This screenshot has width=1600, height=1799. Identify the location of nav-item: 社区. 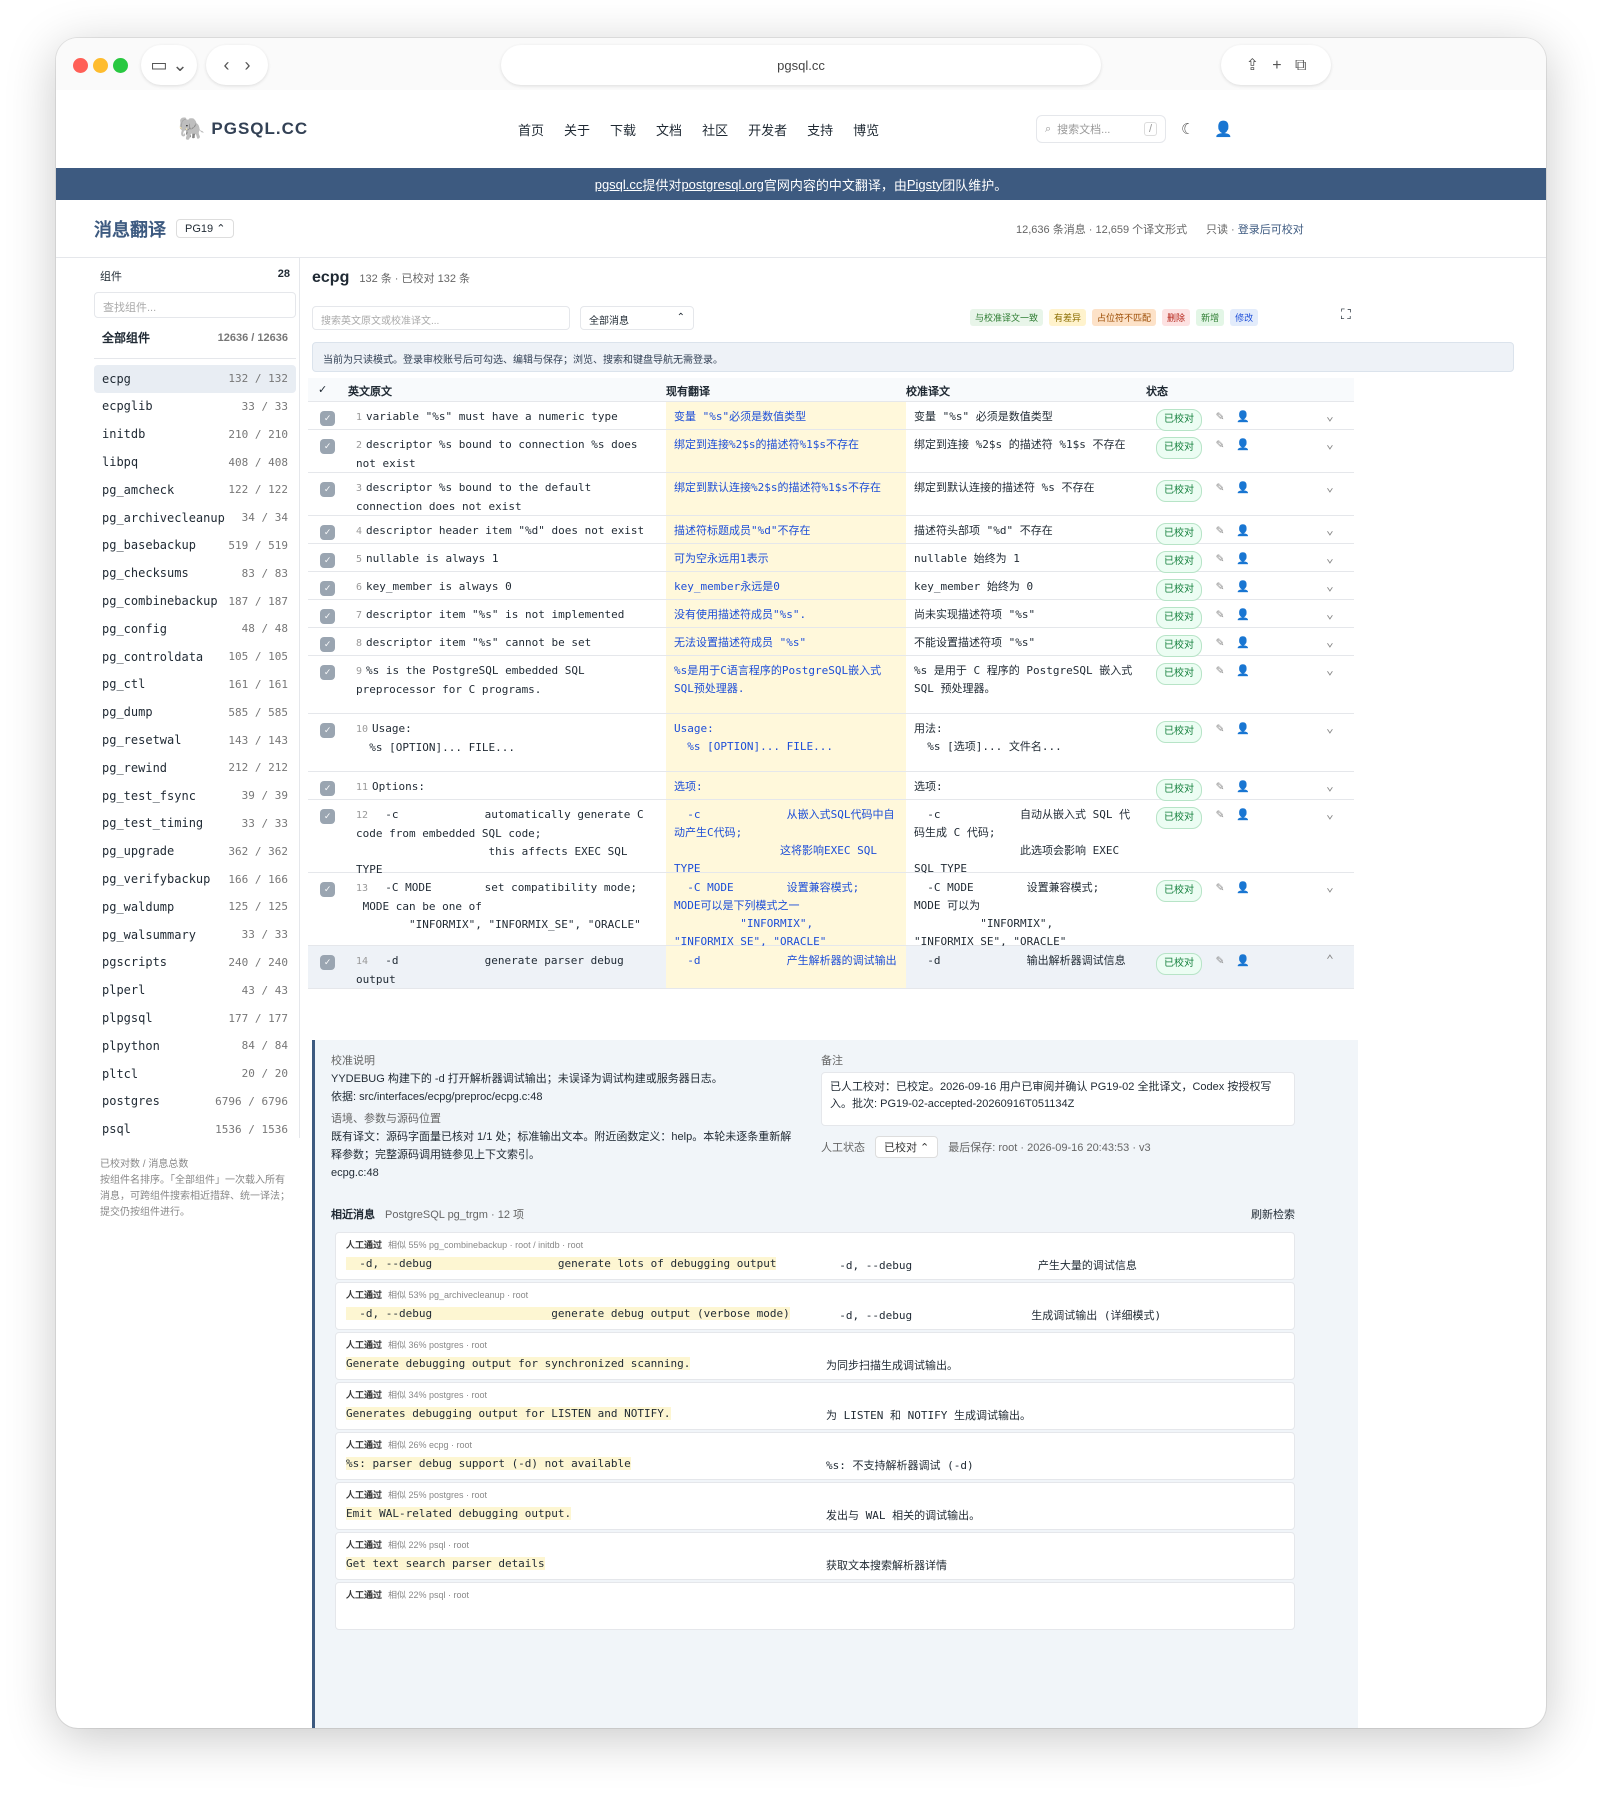
(715, 129).